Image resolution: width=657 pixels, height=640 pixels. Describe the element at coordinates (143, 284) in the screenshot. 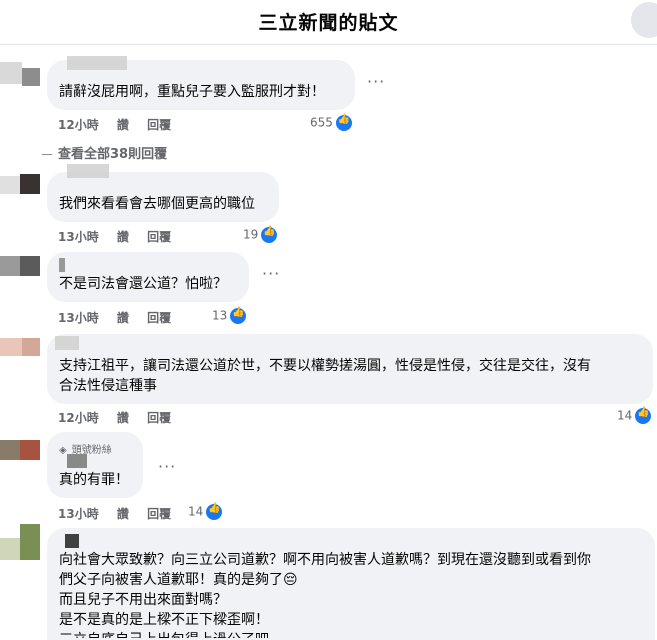

I see `comment-text: 不是司法會還公道？怕啦？` at that location.